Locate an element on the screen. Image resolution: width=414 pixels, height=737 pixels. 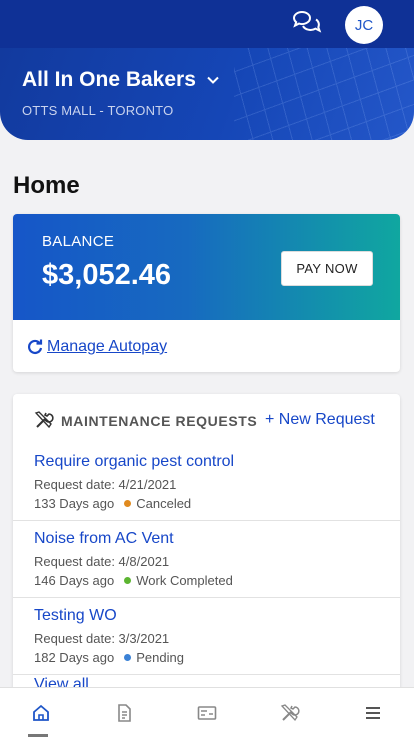
autopay-label: Manage Autopay is located at coordinates (107, 346).